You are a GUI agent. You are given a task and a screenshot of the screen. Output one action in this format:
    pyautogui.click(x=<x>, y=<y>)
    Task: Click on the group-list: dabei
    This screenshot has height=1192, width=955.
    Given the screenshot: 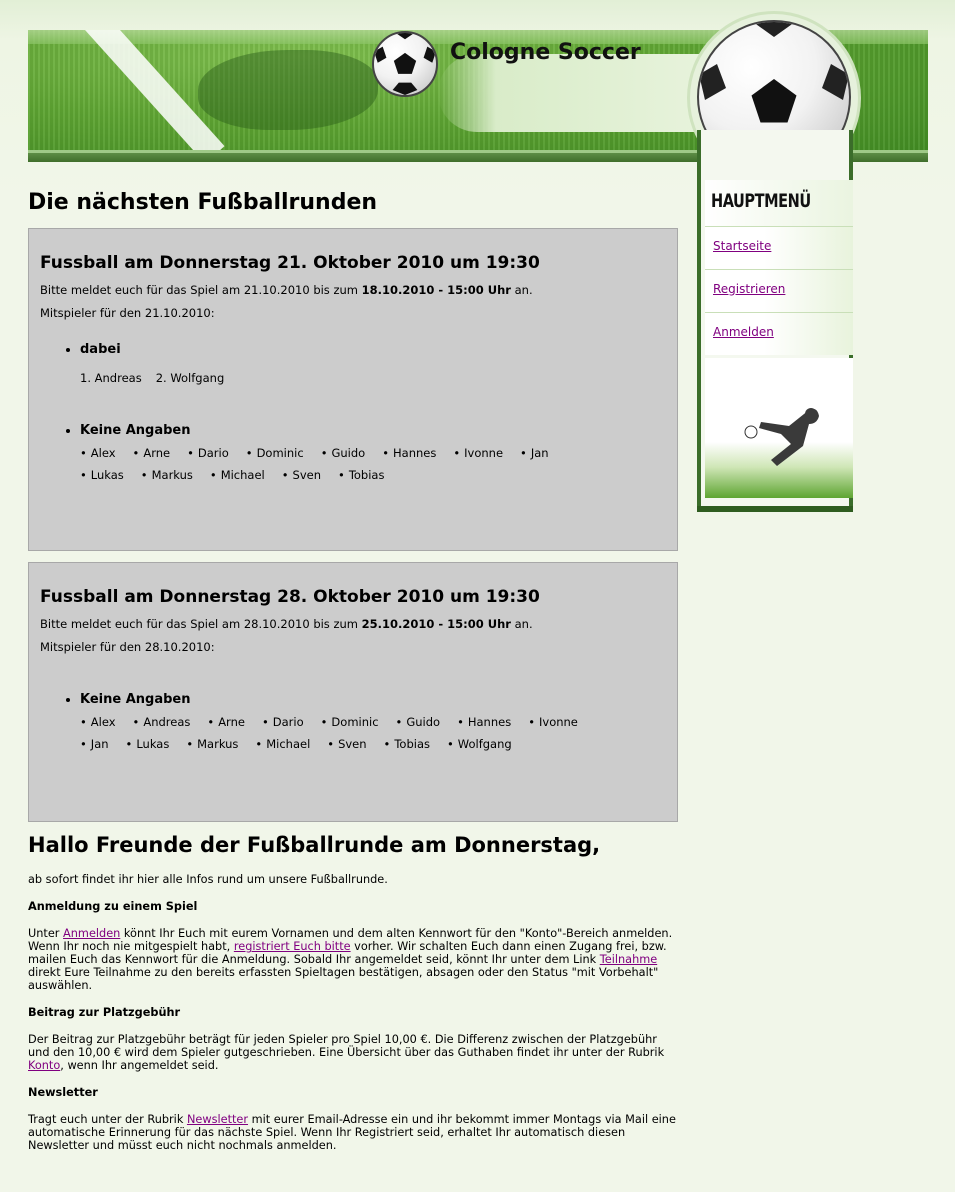 What is the action you would take?
    pyautogui.click(x=353, y=349)
    